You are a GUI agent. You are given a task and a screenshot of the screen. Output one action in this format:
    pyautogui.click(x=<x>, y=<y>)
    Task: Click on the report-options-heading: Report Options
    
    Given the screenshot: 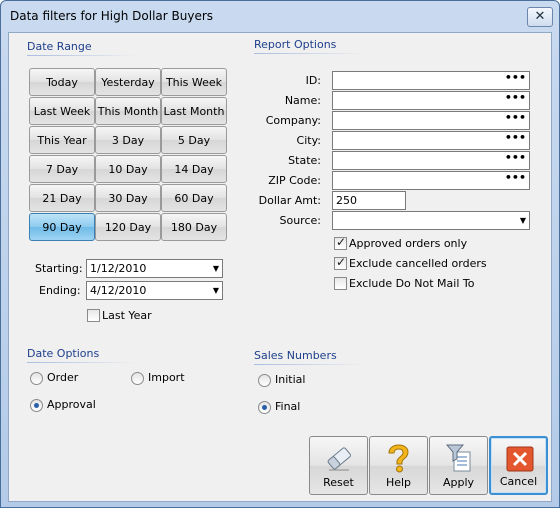 What is the action you would take?
    pyautogui.click(x=309, y=46)
    